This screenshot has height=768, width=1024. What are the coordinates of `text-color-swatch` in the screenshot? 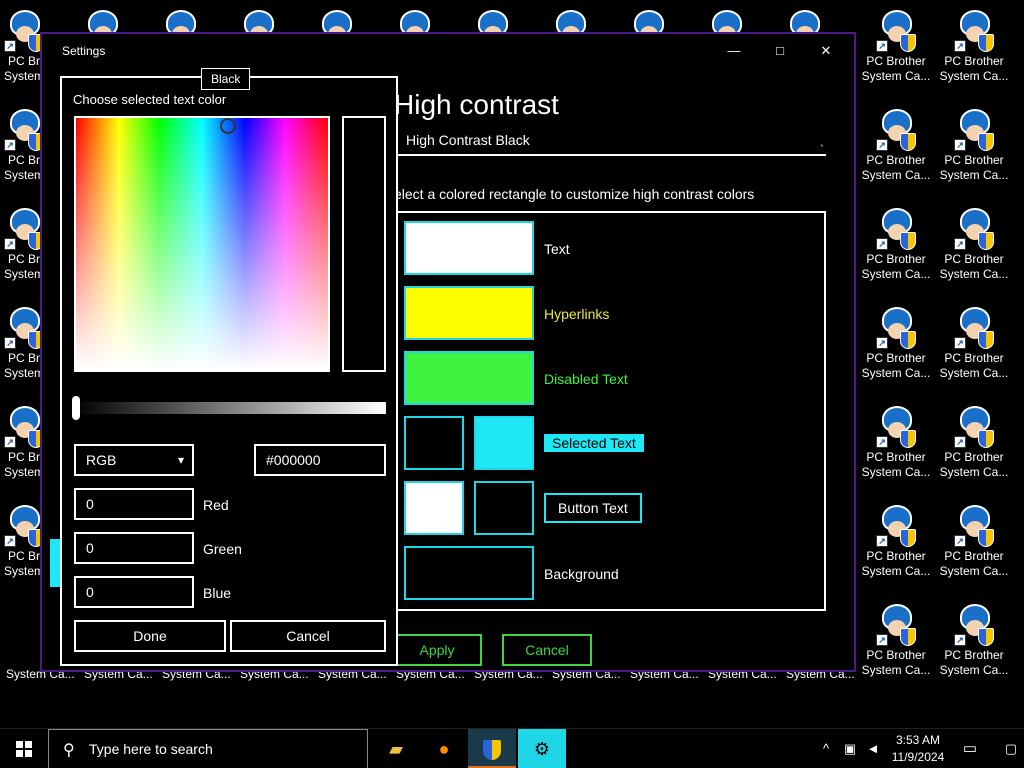 It's located at (469, 248).